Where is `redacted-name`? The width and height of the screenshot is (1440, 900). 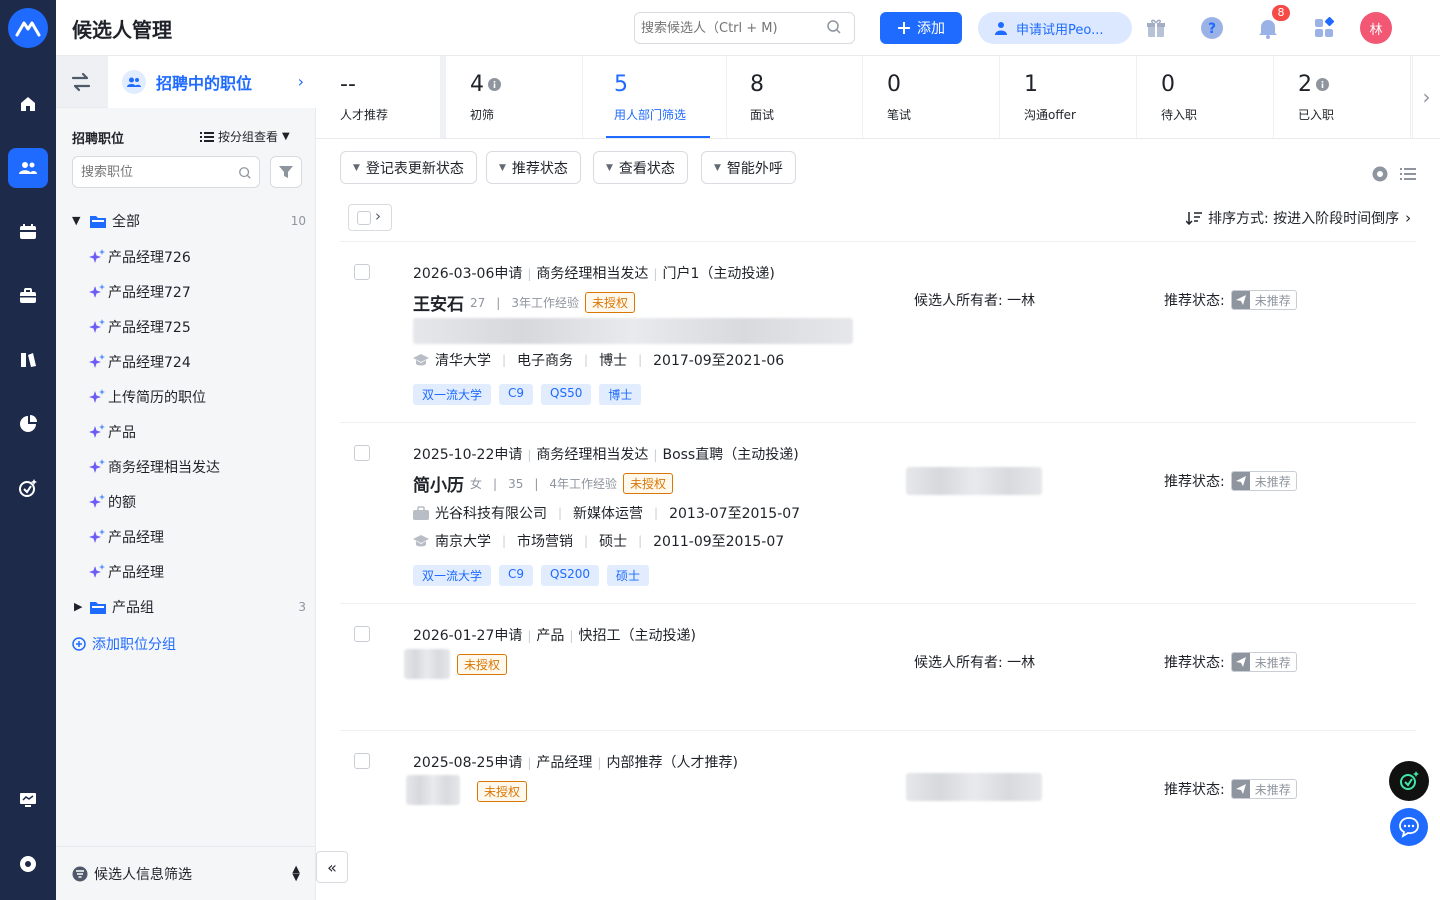 redacted-name is located at coordinates (427, 664).